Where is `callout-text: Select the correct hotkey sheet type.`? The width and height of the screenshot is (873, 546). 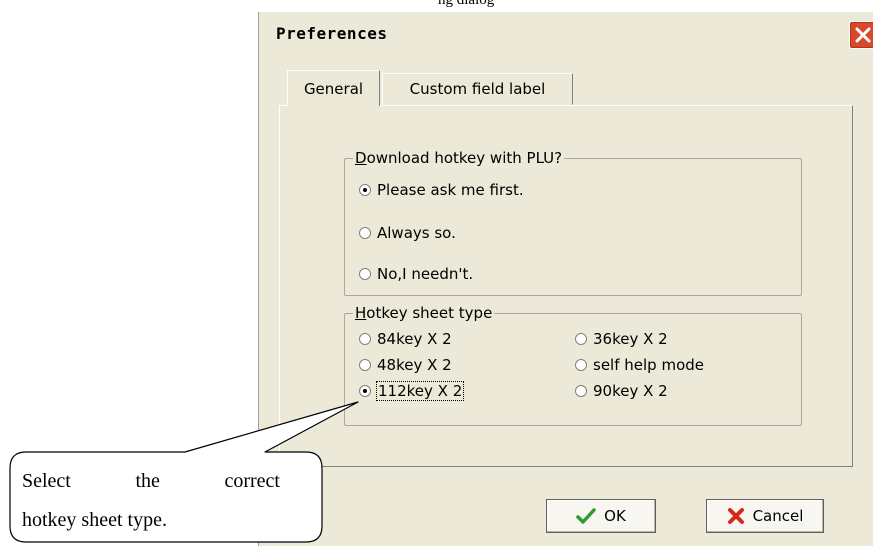 callout-text: Select the correct hotkey sheet type. is located at coordinates (156, 501).